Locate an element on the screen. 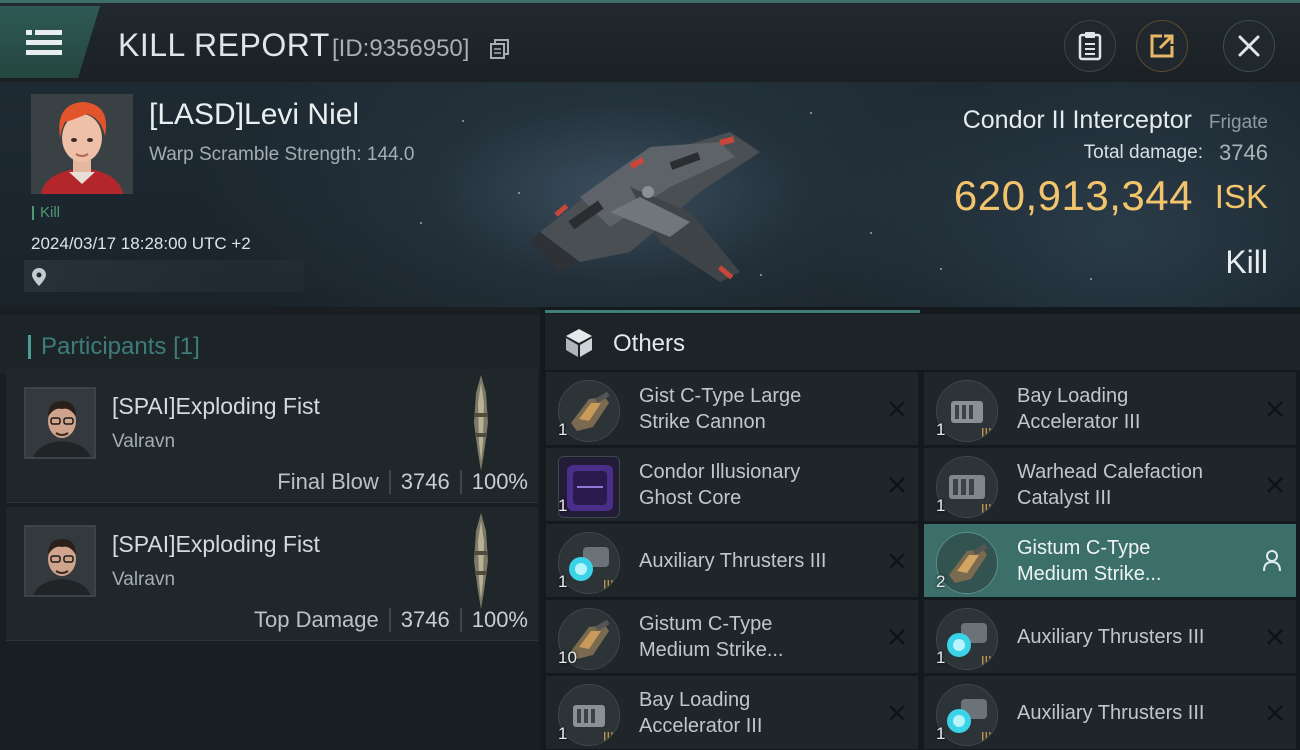 The height and width of the screenshot is (750, 1300). report-id: [ID:9356950] is located at coordinates (401, 48).